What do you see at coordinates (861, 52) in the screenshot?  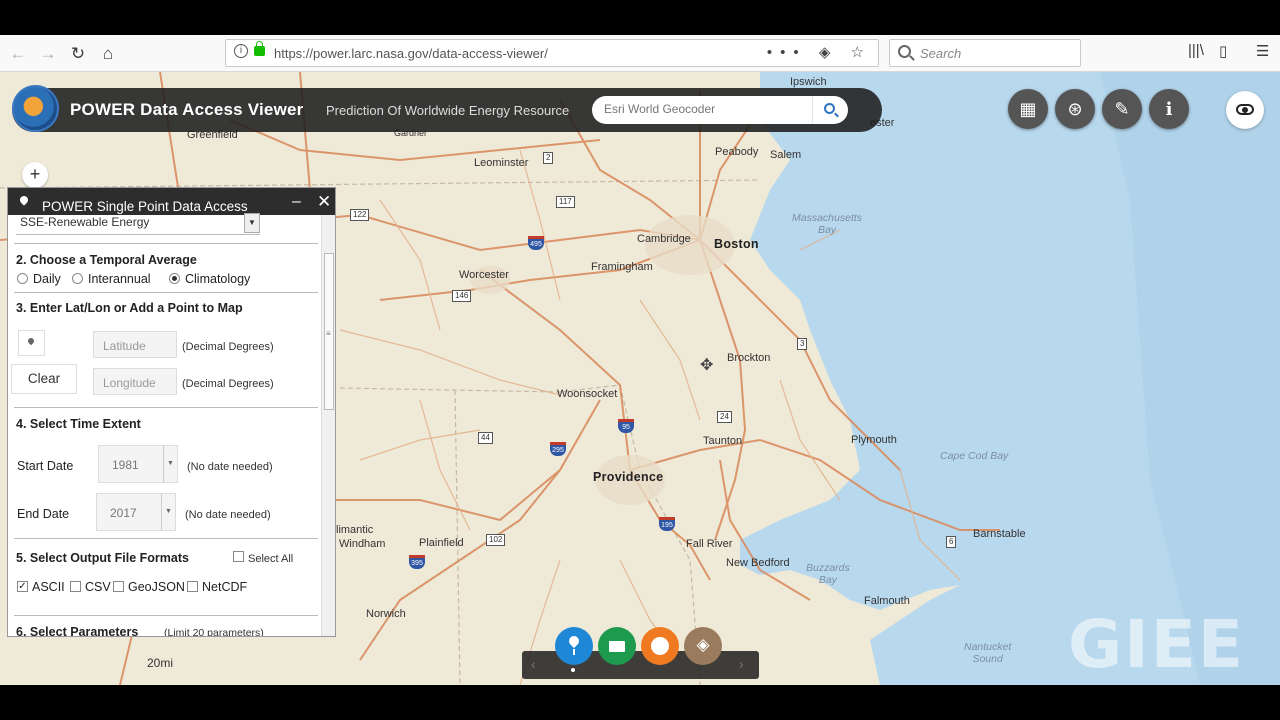 I see `bookmark-star-icon: ☆` at bounding box center [861, 52].